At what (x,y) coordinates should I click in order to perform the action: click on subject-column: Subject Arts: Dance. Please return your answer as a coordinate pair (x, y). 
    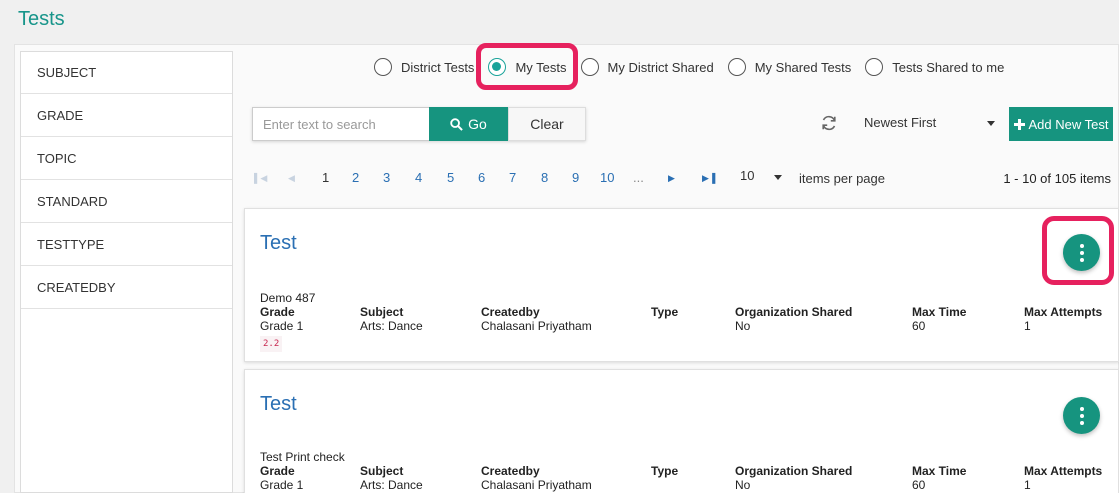
    Looking at the image, I should click on (391, 478).